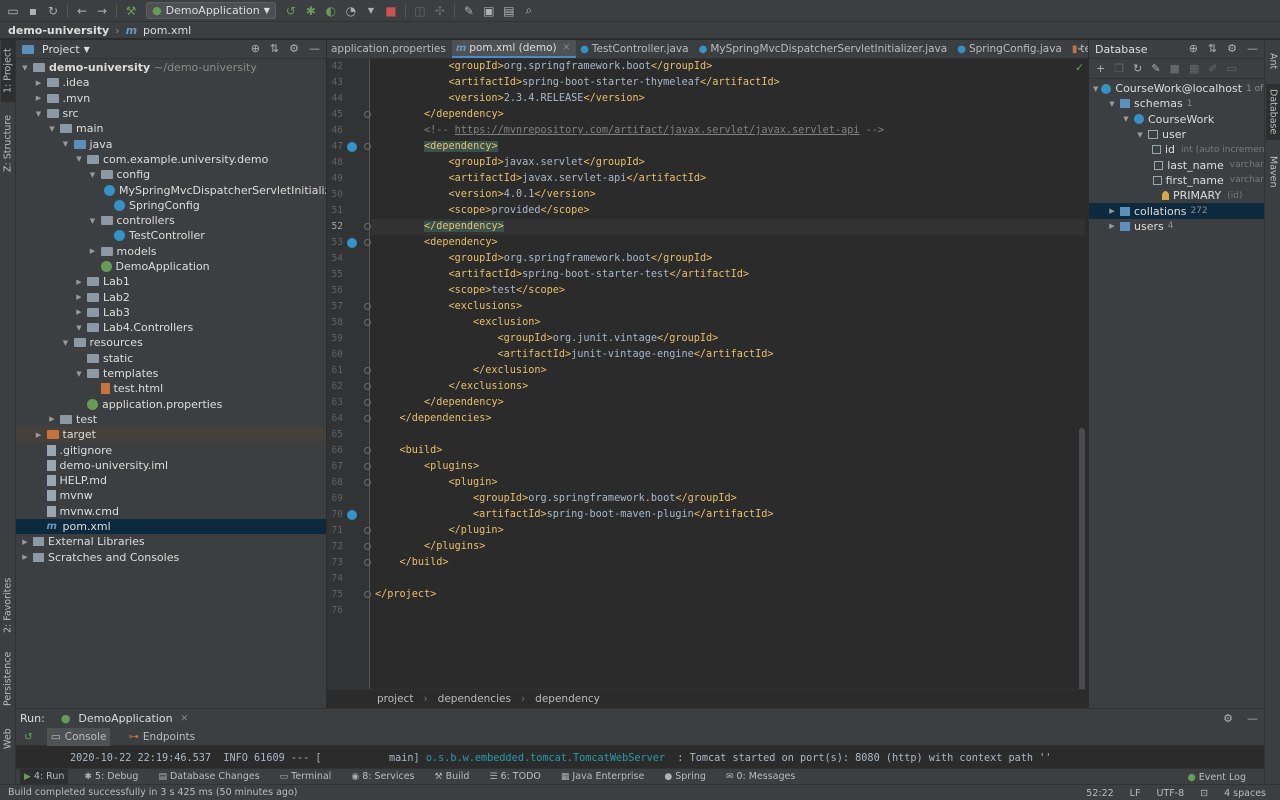 This screenshot has height=800, width=1280. What do you see at coordinates (1217, 777) in the screenshot?
I see `event-log-button: ● Event Log` at bounding box center [1217, 777].